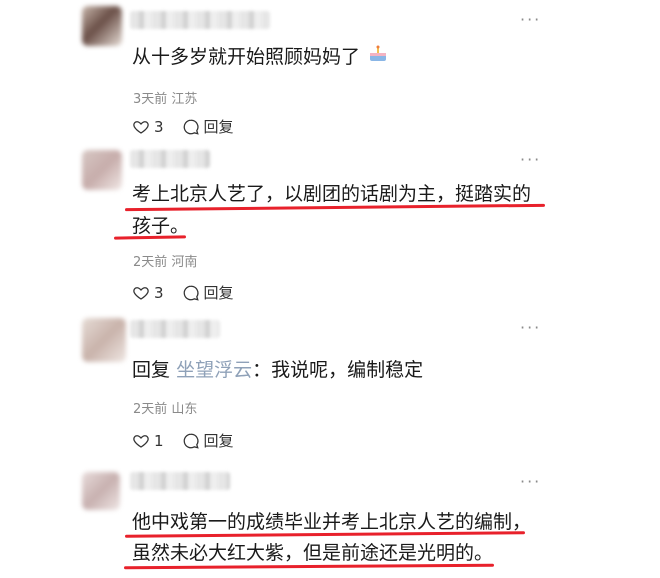  What do you see at coordinates (338, 370) in the screenshot?
I see `reply-text: ：我说呢，编制稳定` at bounding box center [338, 370].